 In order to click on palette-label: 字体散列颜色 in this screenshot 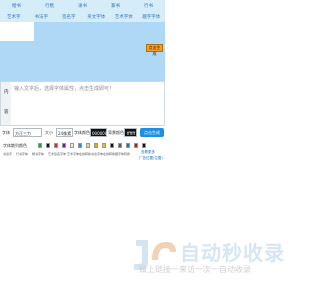, I will do `click(15, 145)`.